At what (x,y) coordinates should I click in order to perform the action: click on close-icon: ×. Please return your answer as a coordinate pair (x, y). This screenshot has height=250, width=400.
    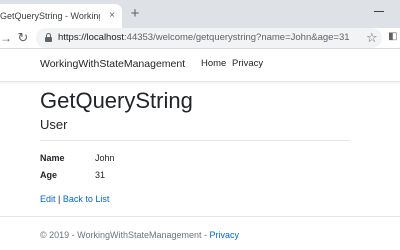
    Looking at the image, I should click on (112, 16).